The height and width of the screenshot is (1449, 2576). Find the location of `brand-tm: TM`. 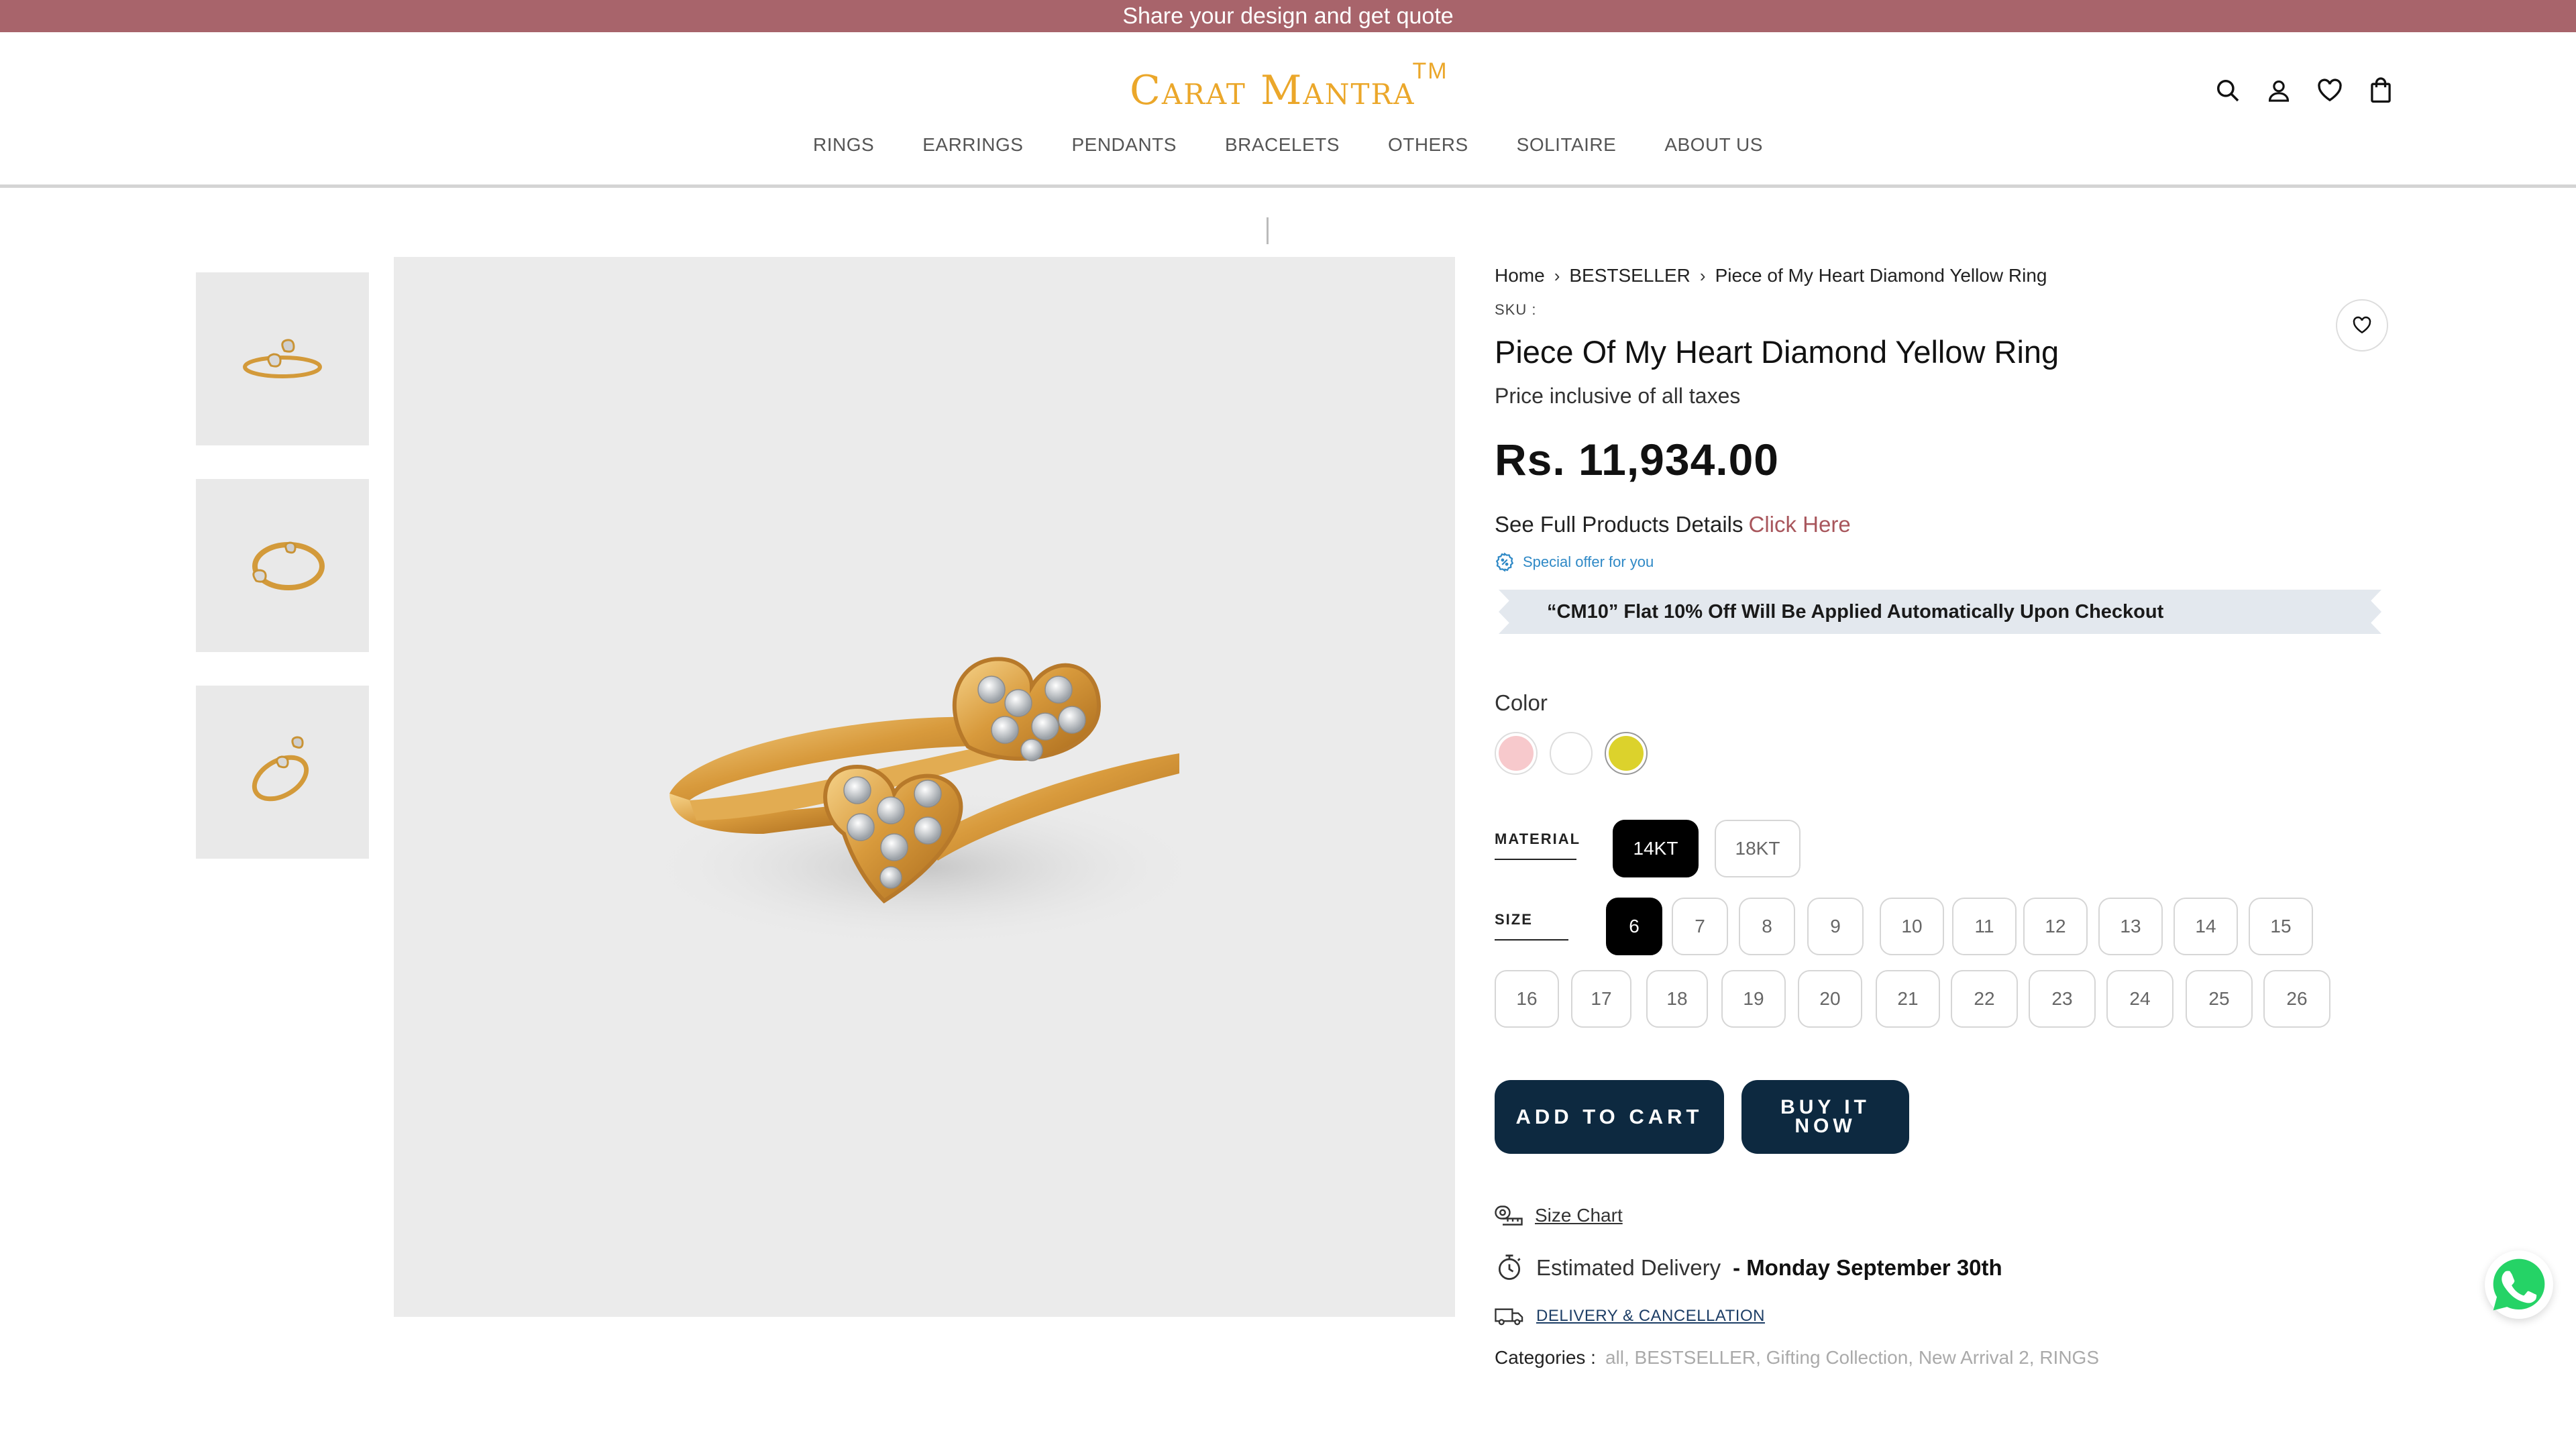

brand-tm: TM is located at coordinates (1430, 71).